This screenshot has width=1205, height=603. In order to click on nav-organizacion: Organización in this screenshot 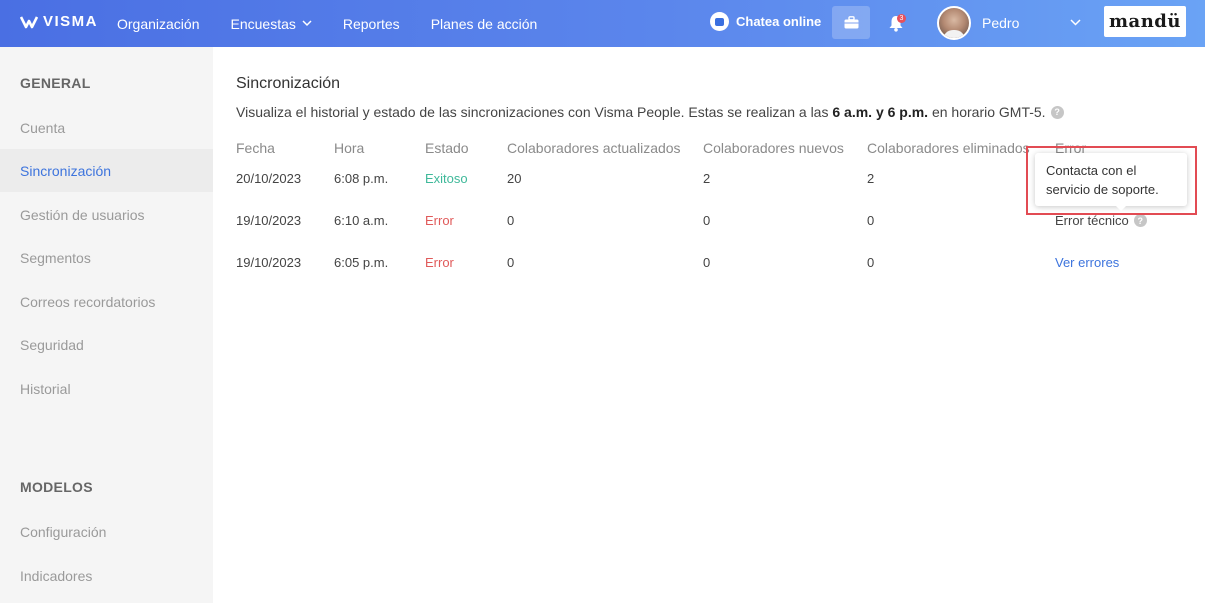, I will do `click(158, 24)`.